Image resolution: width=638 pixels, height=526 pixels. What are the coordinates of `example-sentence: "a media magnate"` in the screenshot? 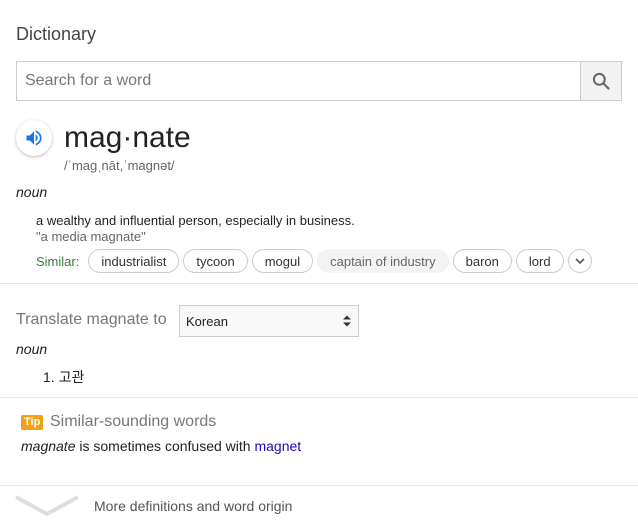 It's located at (91, 236).